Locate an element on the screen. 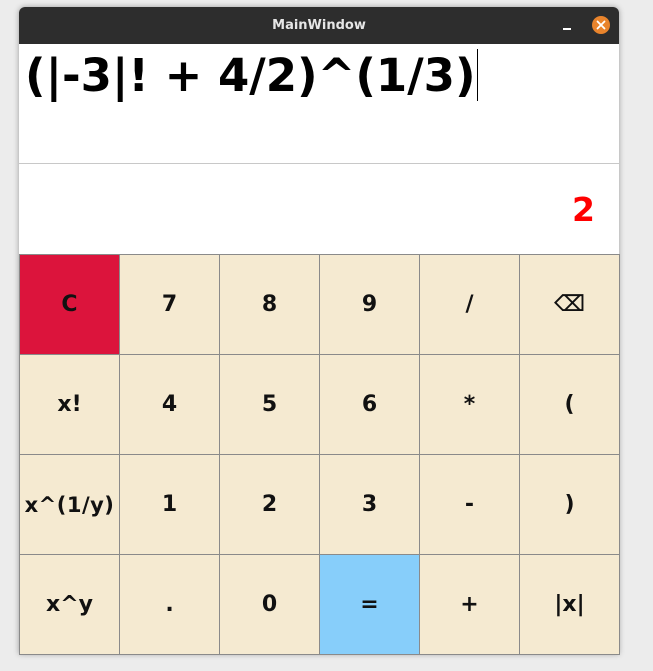  expression-text: (|-3|! + 4/2)^(1/3) is located at coordinates (250, 75).